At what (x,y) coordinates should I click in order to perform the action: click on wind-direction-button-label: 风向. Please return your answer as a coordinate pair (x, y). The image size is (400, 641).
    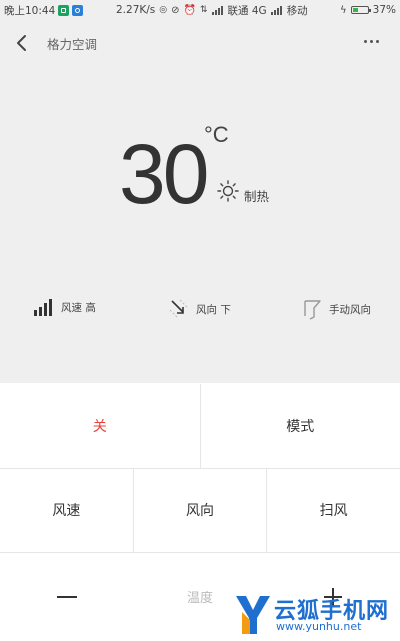
    Looking at the image, I should click on (200, 511).